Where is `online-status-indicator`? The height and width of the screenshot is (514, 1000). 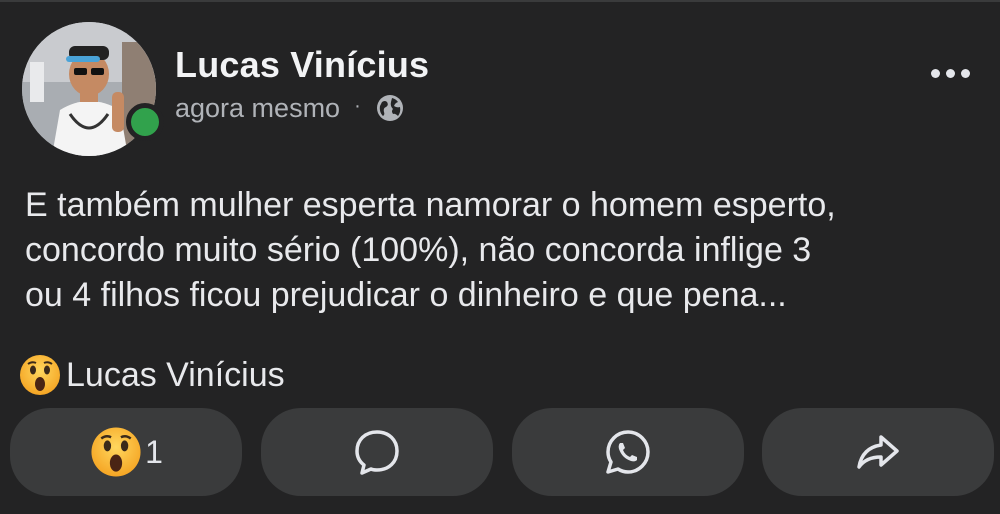
online-status-indicator is located at coordinates (145, 122).